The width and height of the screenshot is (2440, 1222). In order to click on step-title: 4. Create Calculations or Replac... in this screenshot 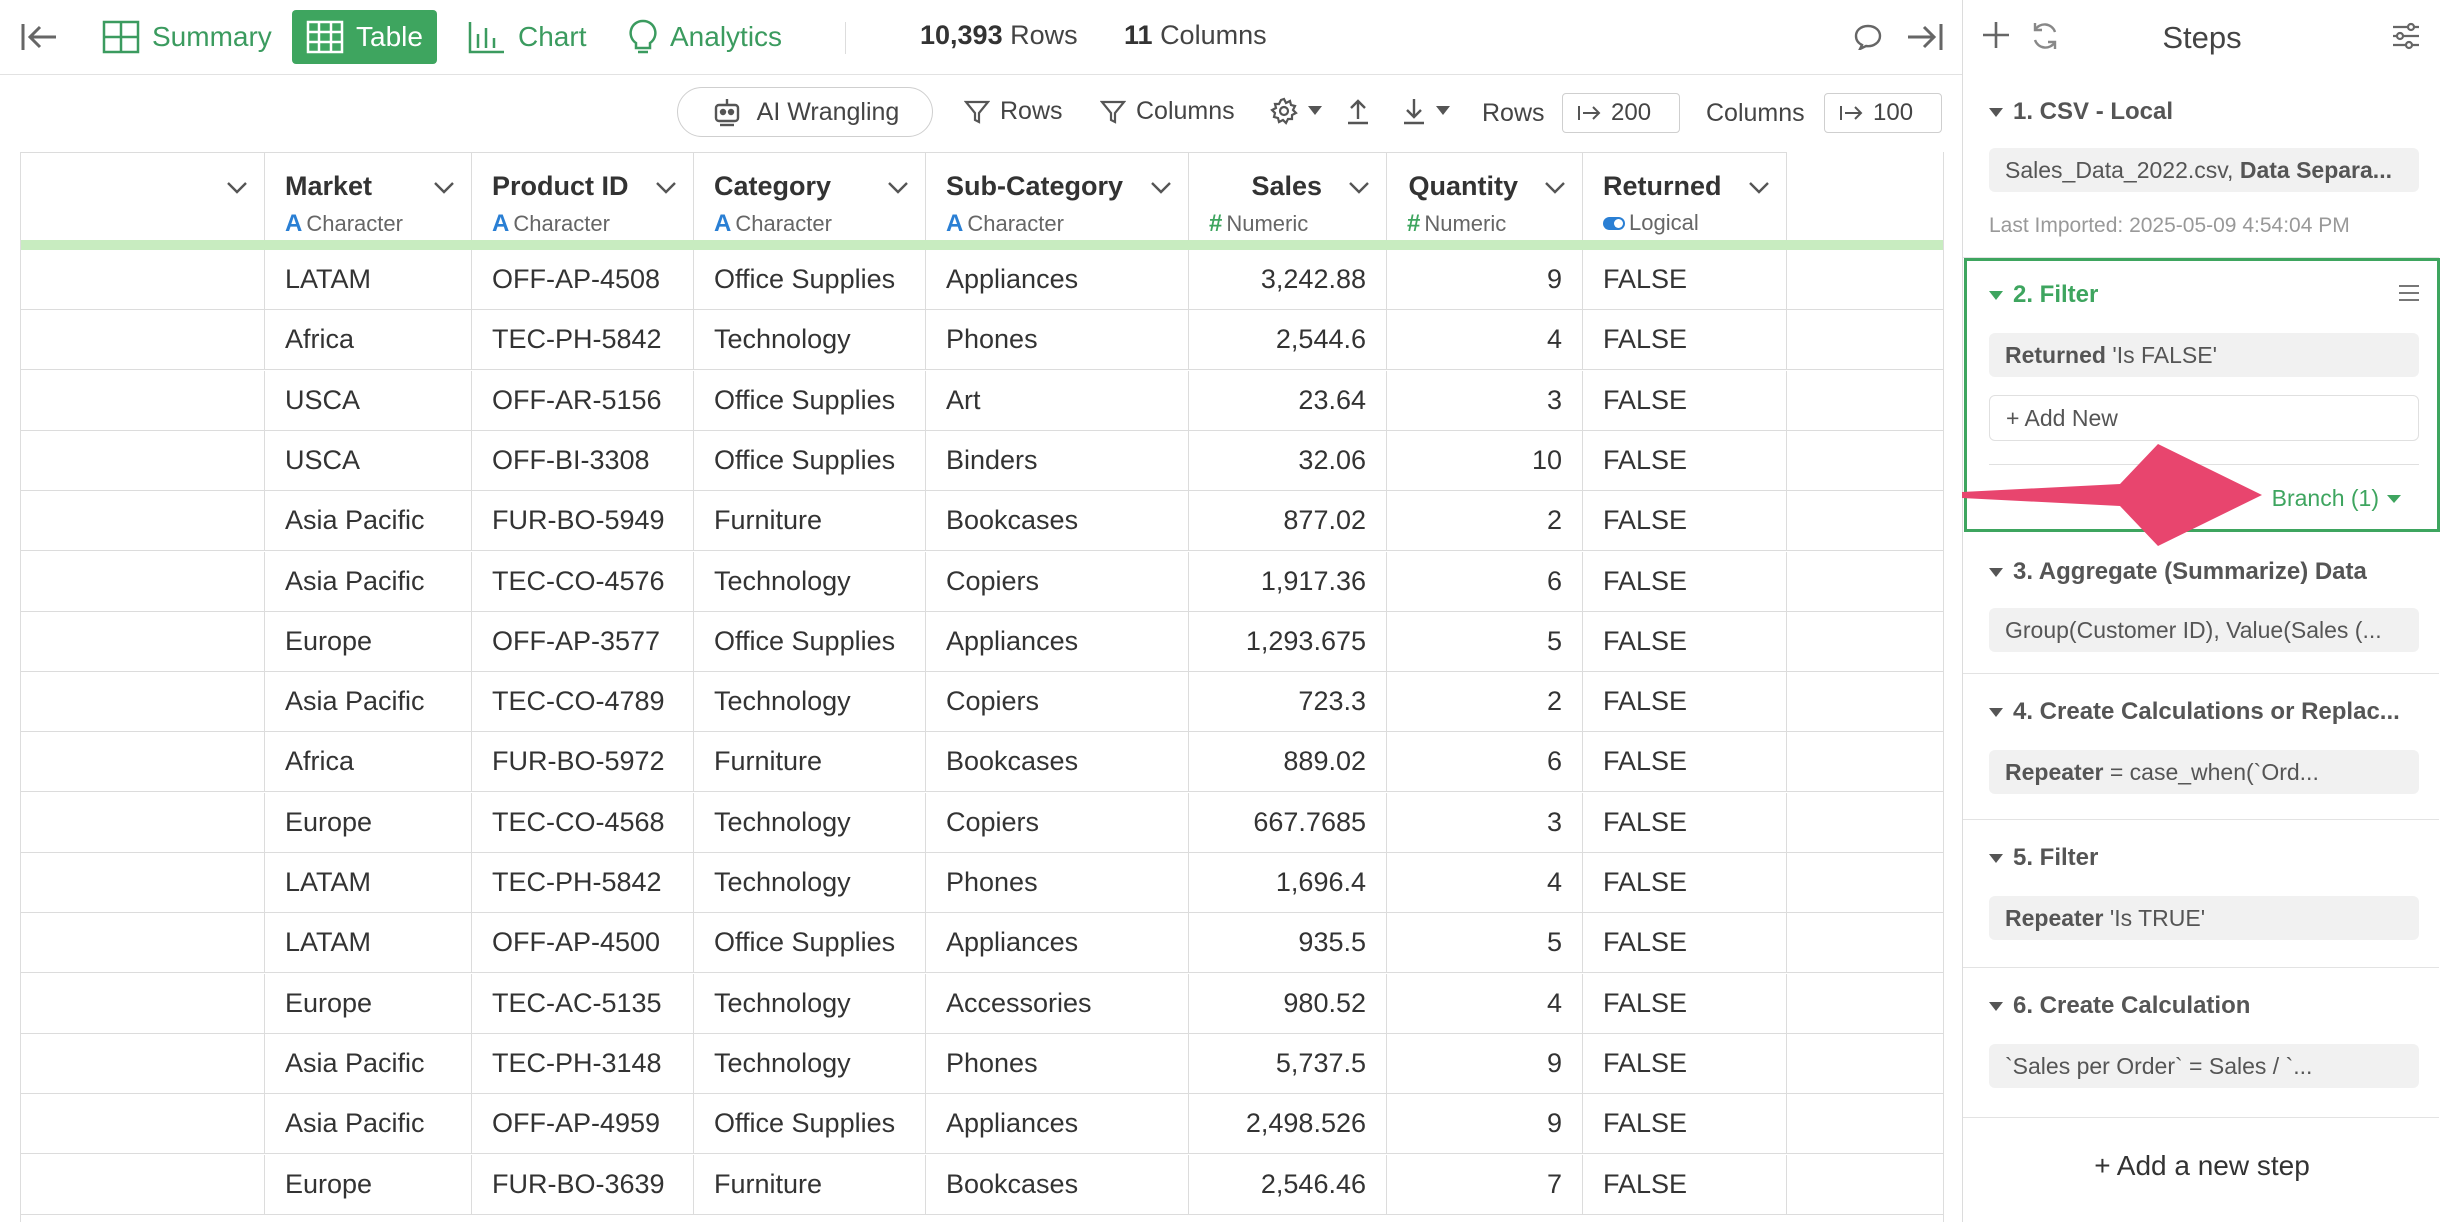, I will do `click(2194, 712)`.